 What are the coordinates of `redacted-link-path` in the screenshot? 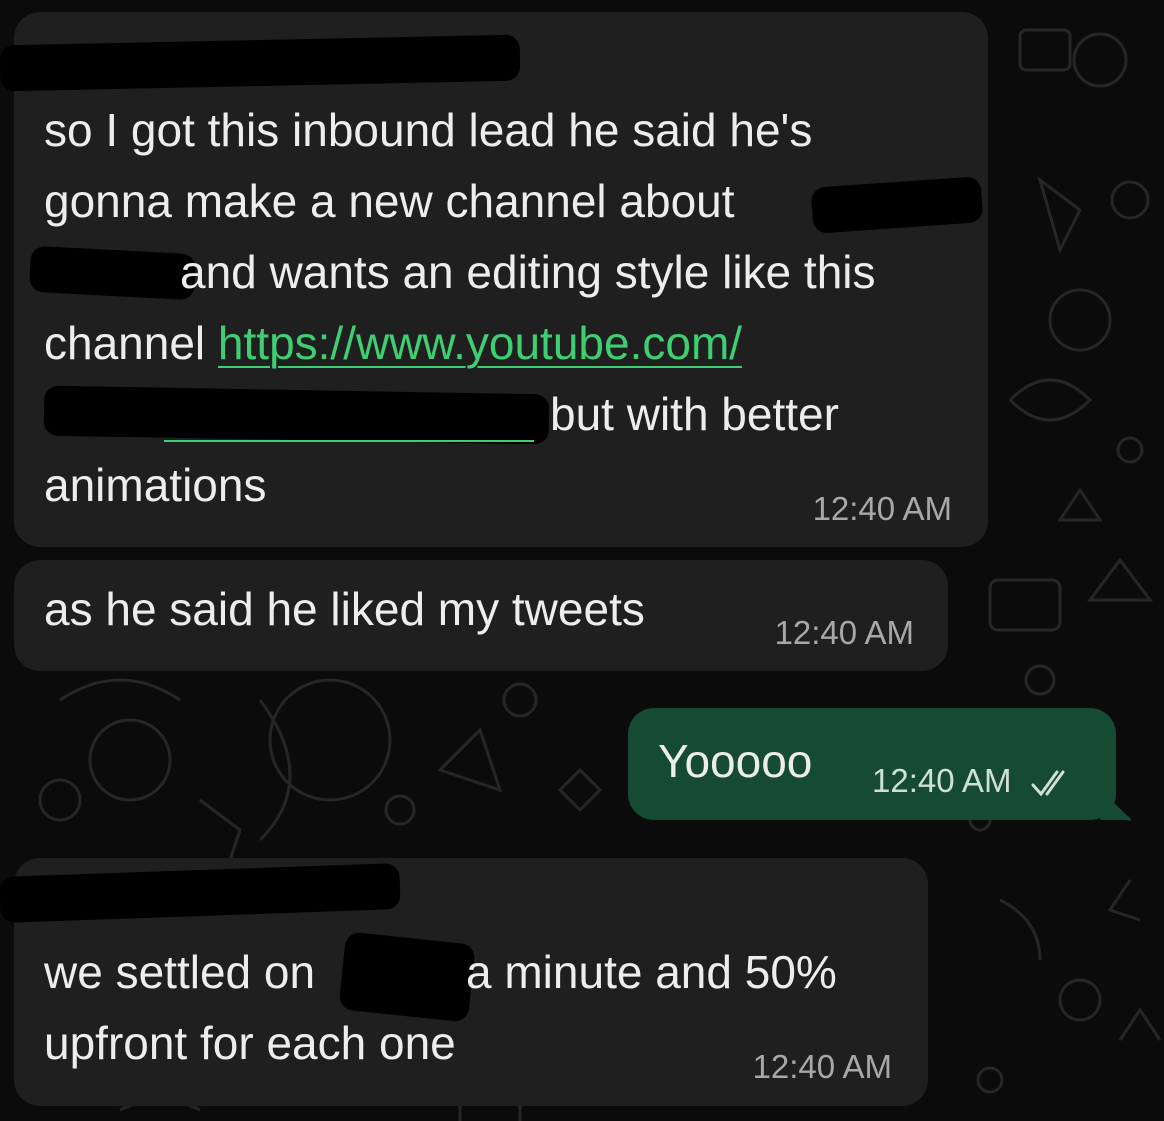 It's located at (296, 415).